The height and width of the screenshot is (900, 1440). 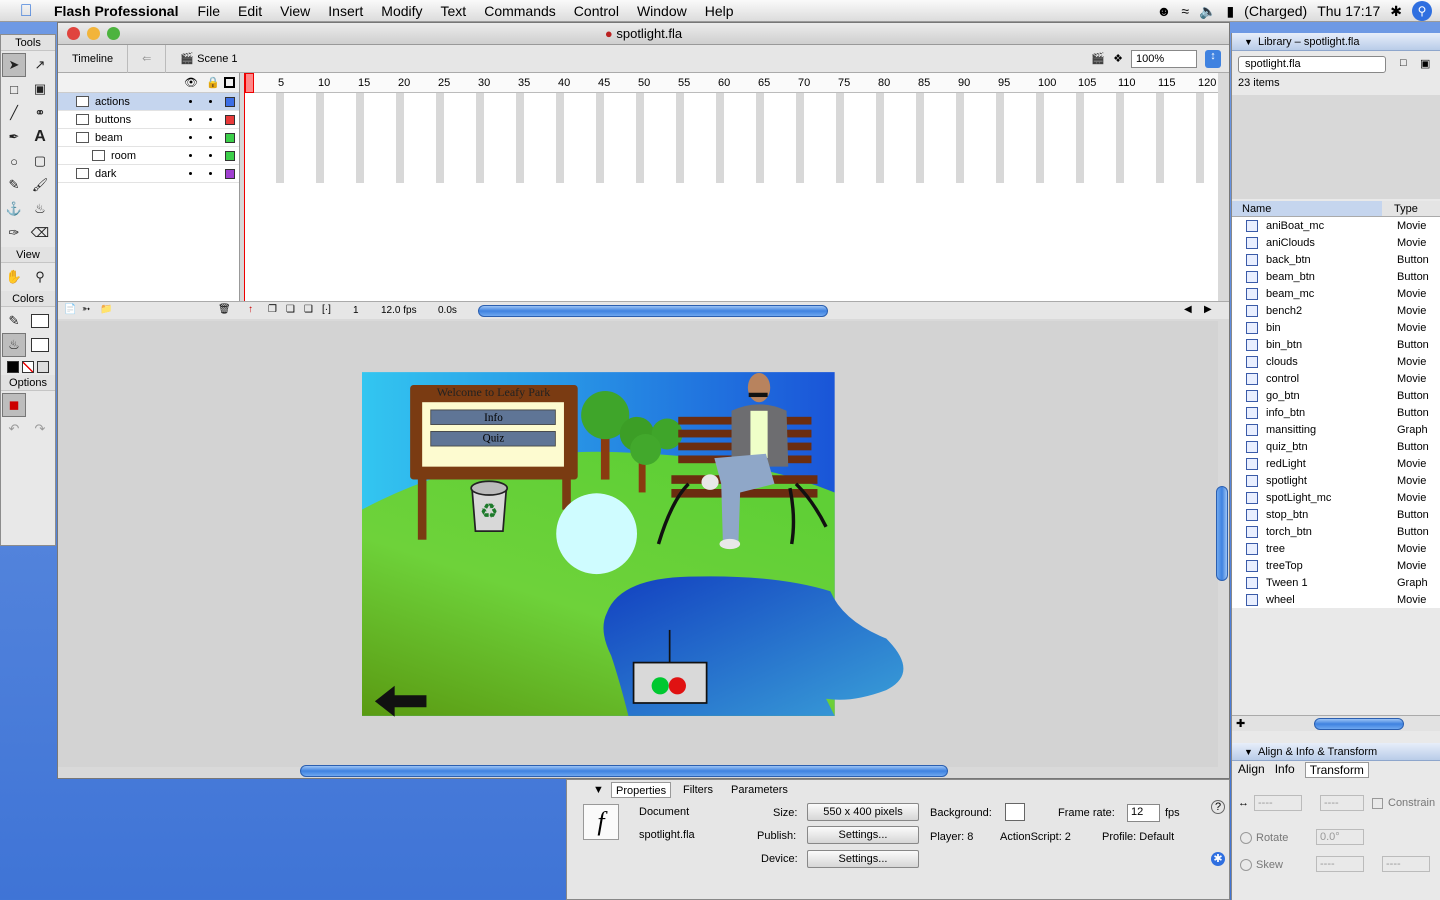 I want to click on layer-name: buttons, so click(x=113, y=120).